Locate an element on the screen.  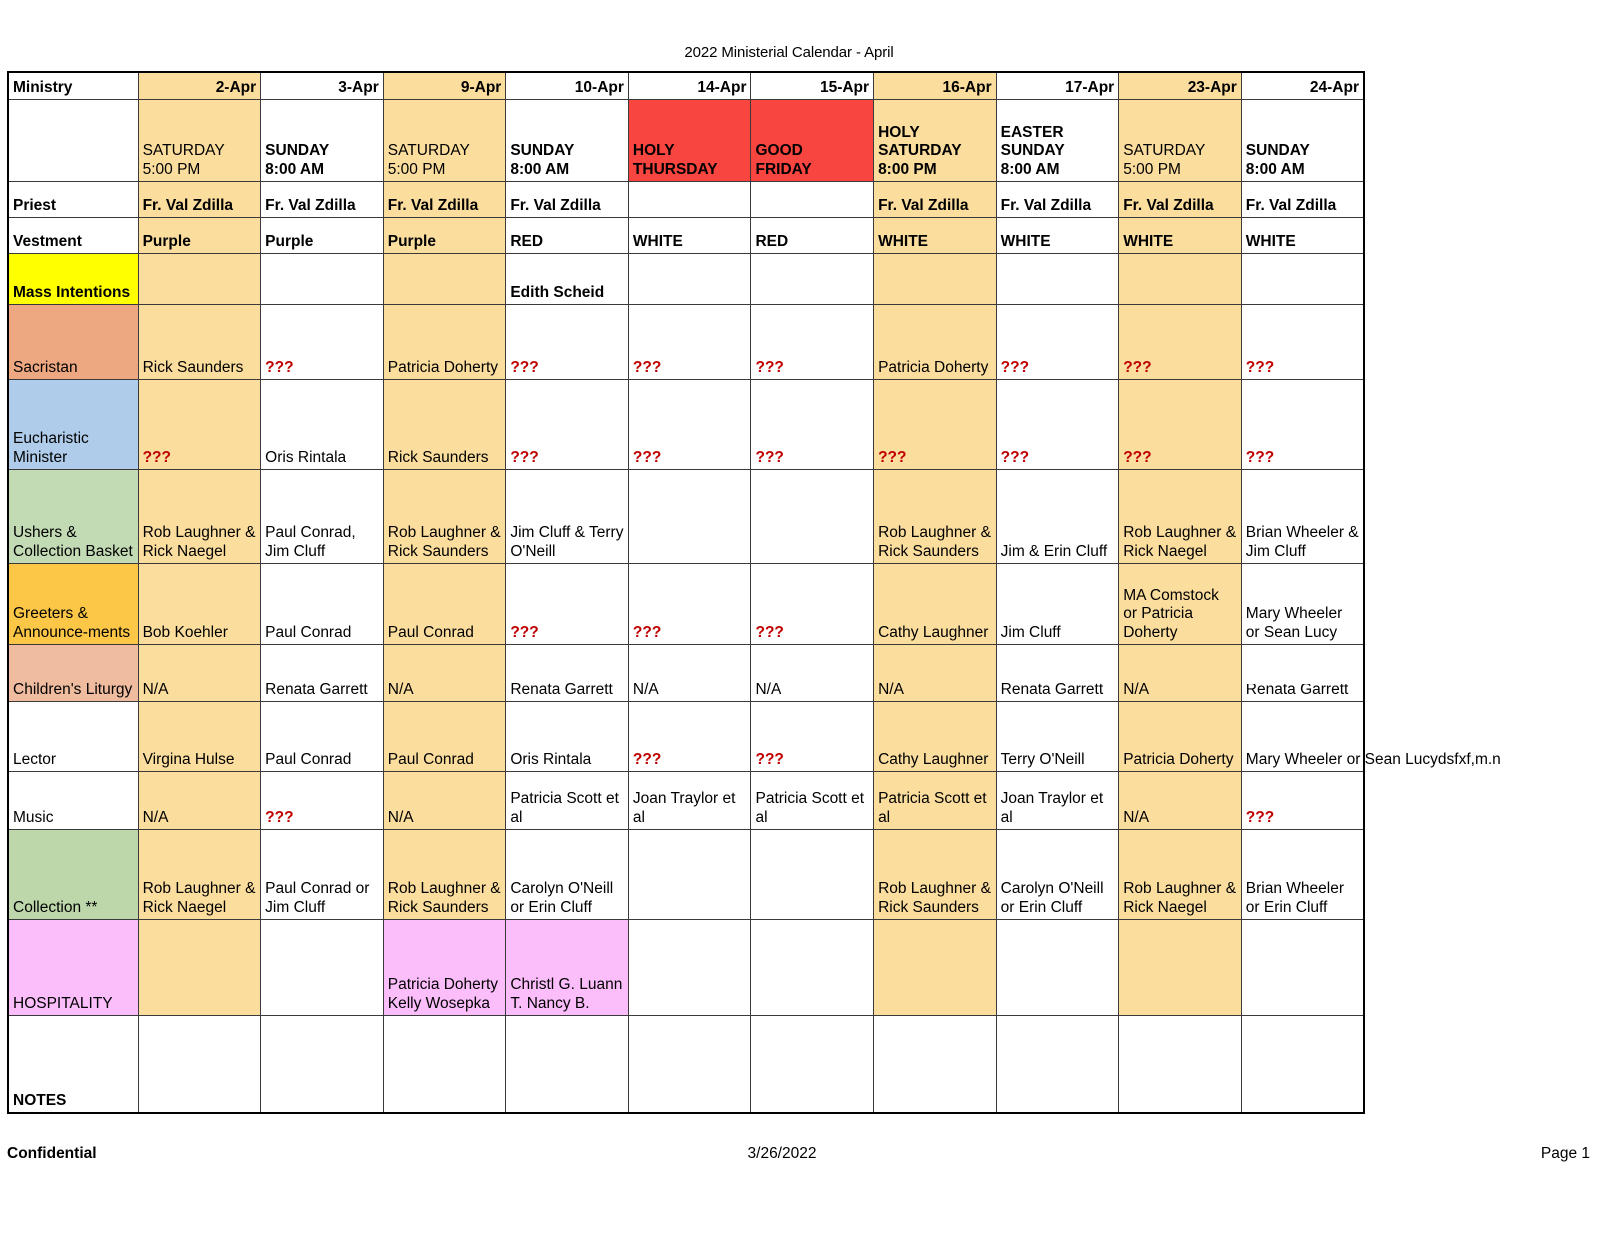
hospitality-apr10: Christl G. Luann T. Nancy B. is located at coordinates (567, 967).